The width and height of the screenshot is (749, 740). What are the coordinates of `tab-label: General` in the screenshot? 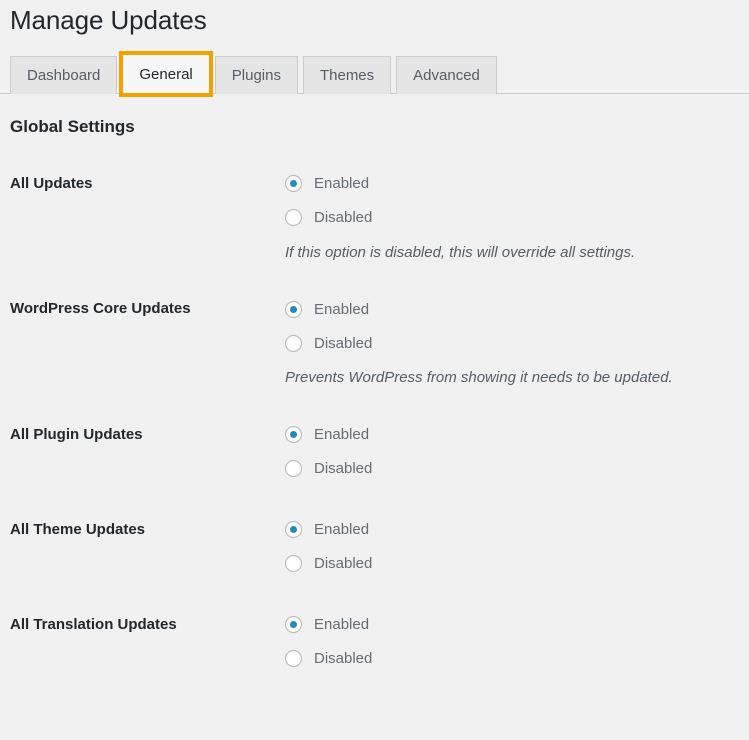 It's located at (166, 74).